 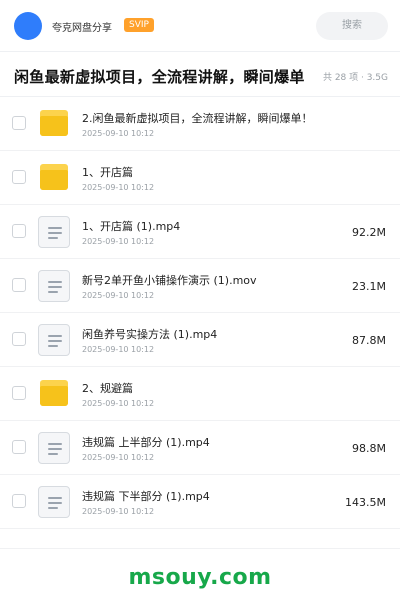 I want to click on file-name: 1、开店篇, so click(x=107, y=172).